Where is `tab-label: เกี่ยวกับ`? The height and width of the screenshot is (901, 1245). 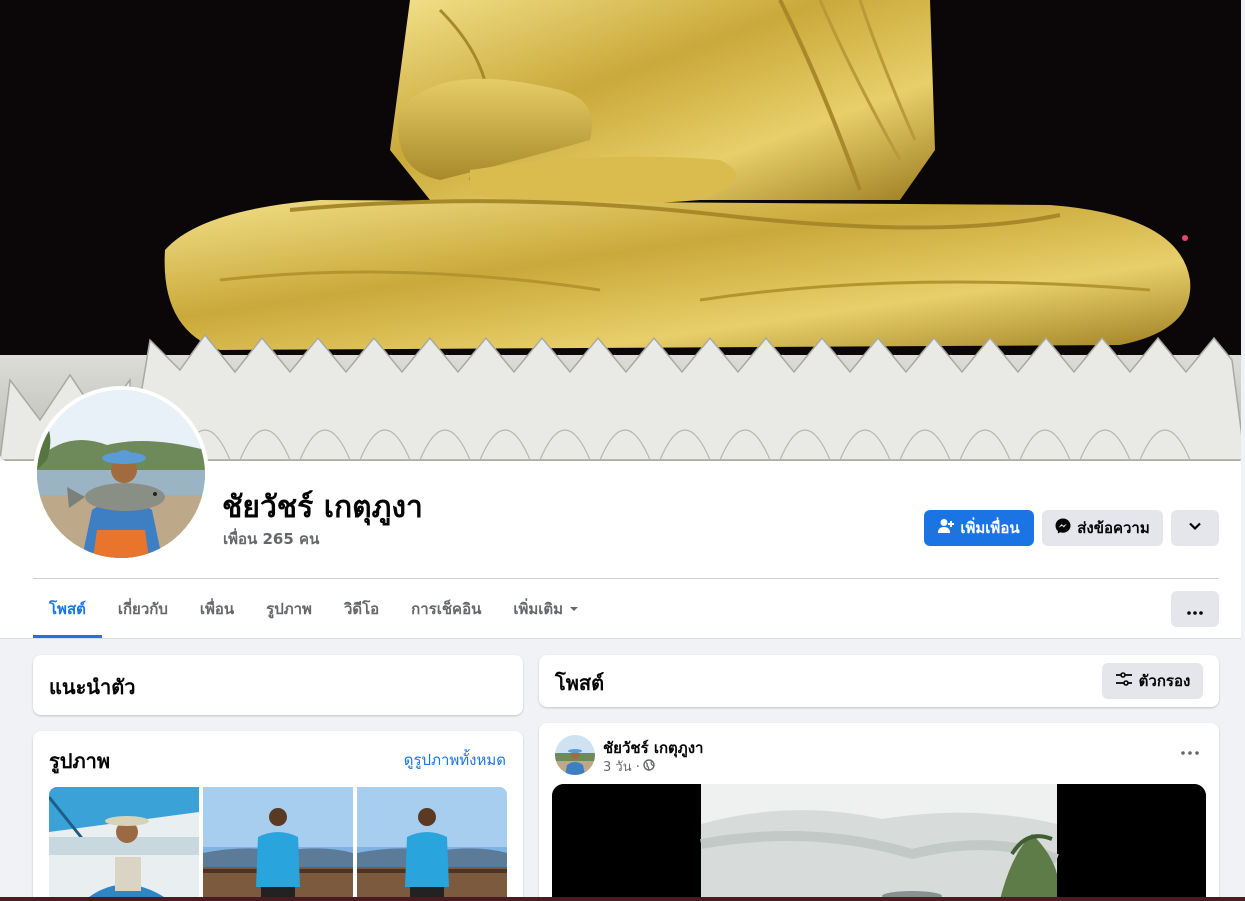
tab-label: เกี่ยวกับ is located at coordinates (142, 609).